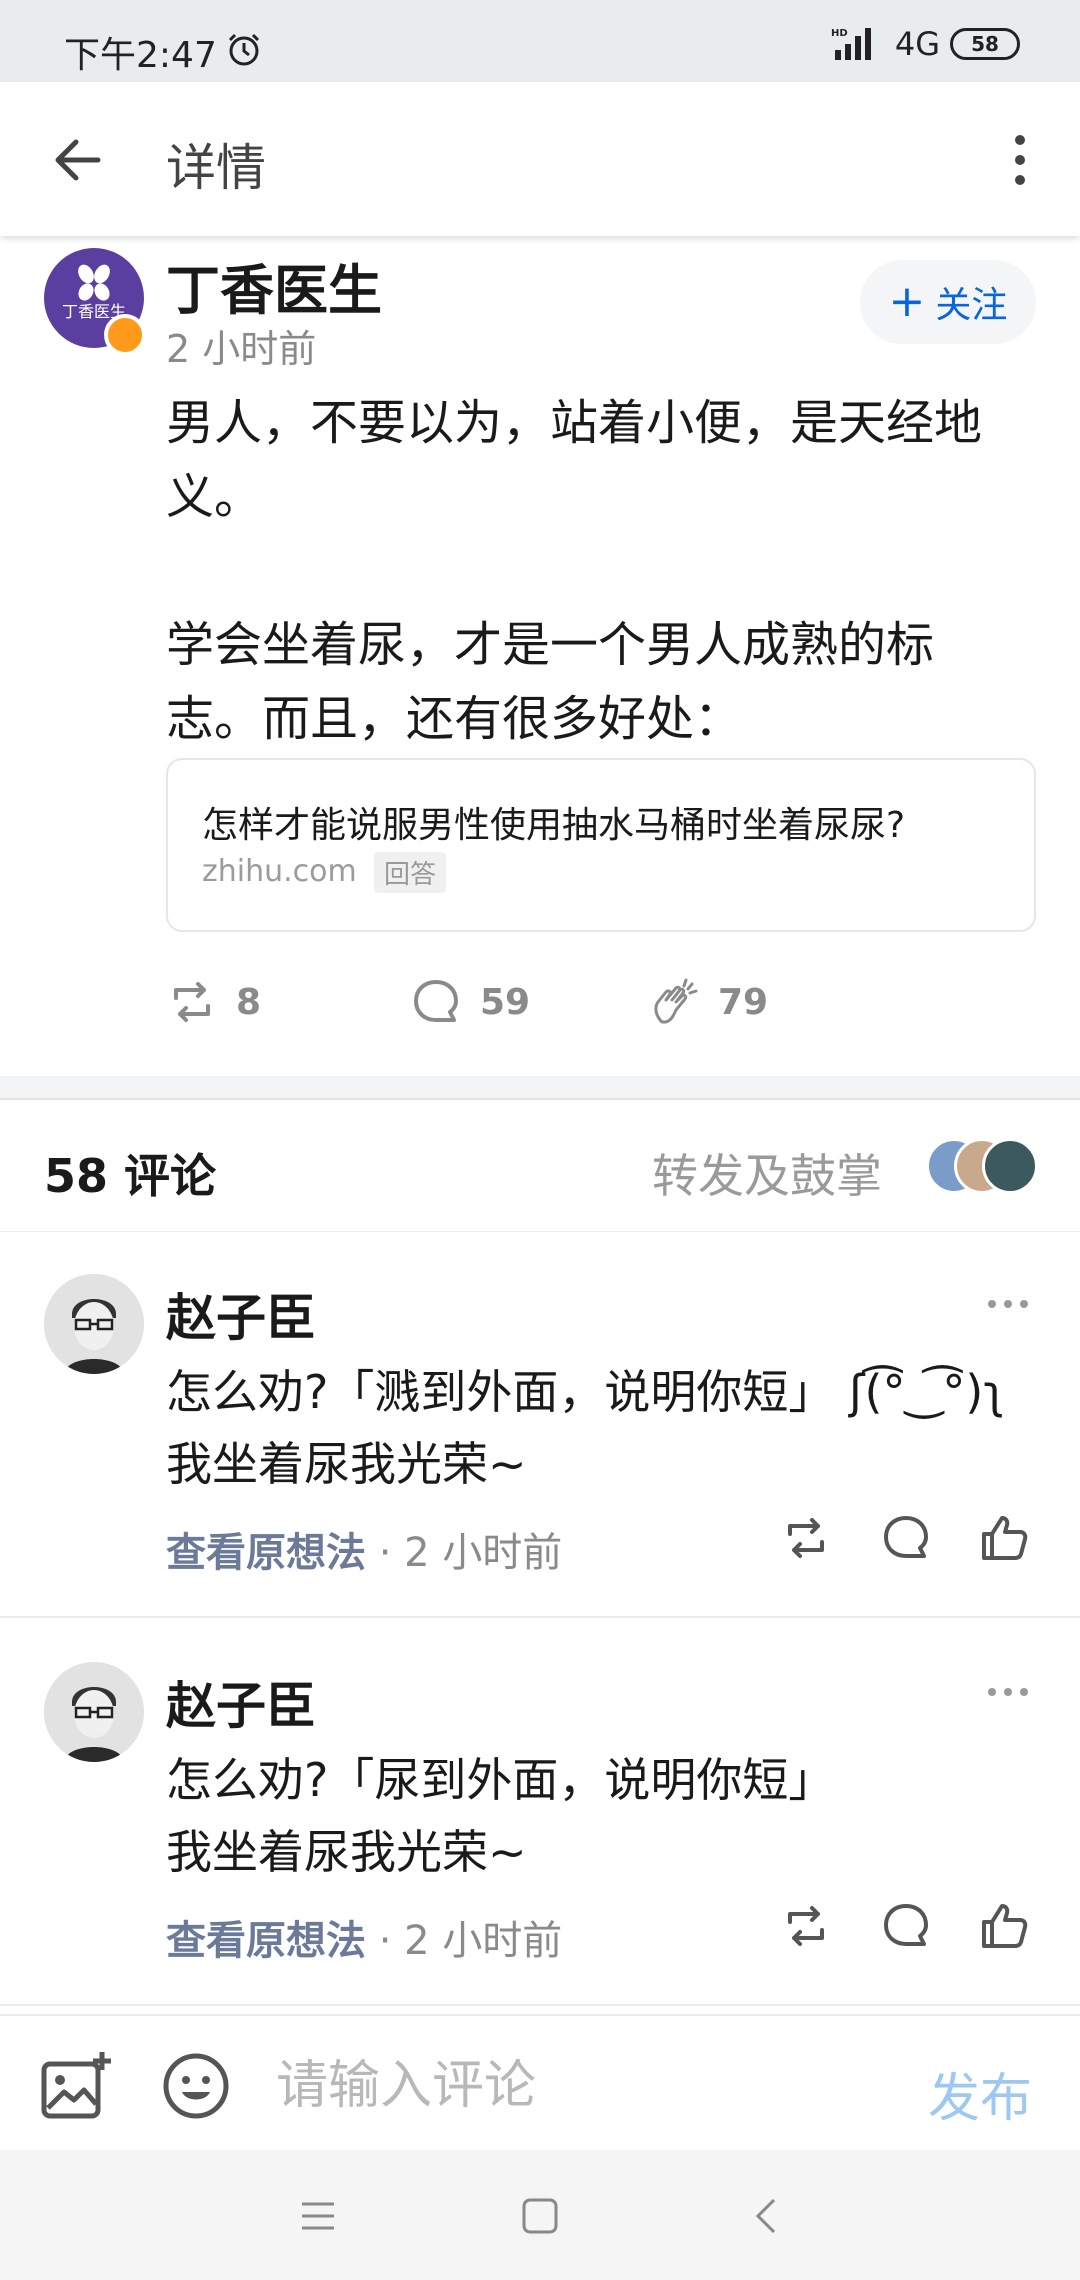 This screenshot has height=2280, width=1080. What do you see at coordinates (125, 335) in the screenshot?
I see `verified-badge-icon` at bounding box center [125, 335].